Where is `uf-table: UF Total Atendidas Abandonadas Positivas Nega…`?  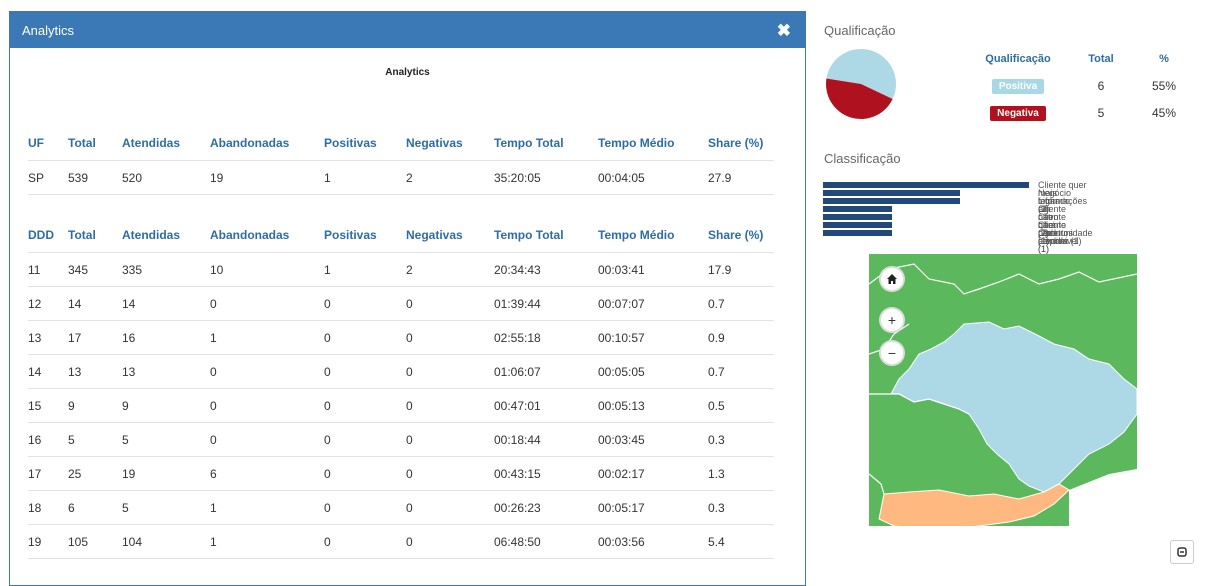
uf-table: UF Total Atendidas Abandonadas Positivas Nega… is located at coordinates (401, 160).